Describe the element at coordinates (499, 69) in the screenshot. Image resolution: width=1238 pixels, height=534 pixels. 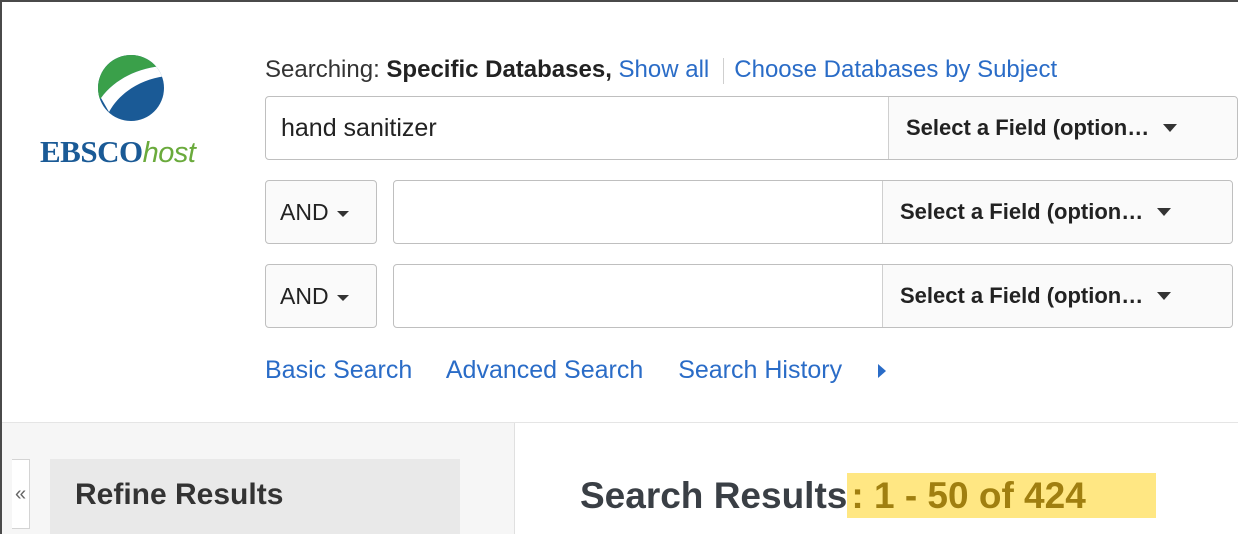
I see `searching-scope: Specific Databases,` at that location.